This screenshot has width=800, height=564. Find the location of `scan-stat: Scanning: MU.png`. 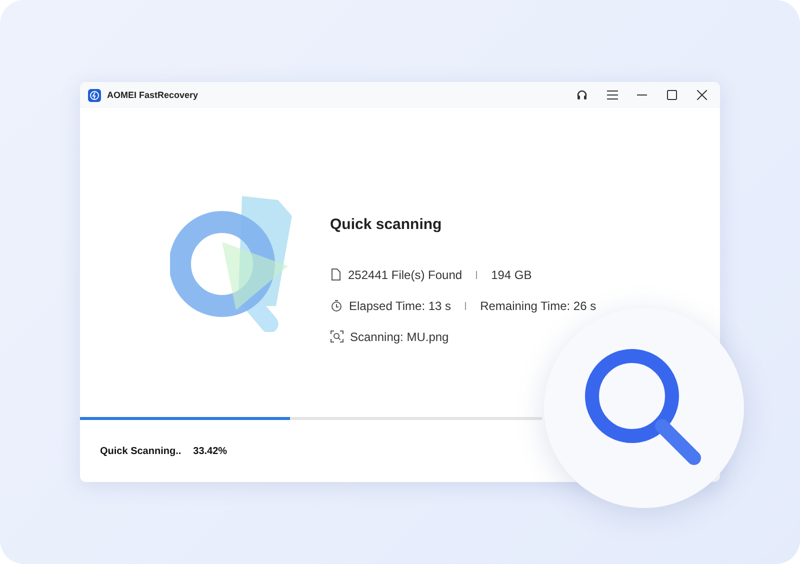

scan-stat: Scanning: MU.png is located at coordinates (399, 337).